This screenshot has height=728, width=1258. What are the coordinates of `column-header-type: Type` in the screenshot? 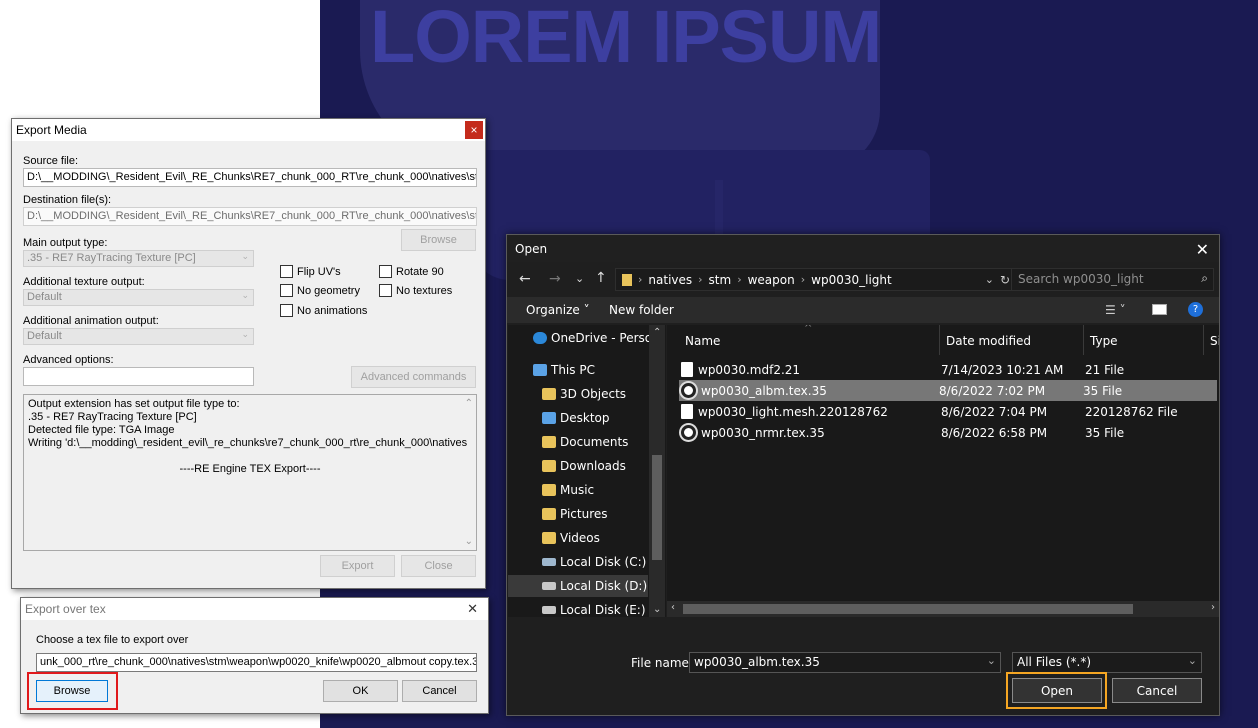 It's located at (1104, 341).